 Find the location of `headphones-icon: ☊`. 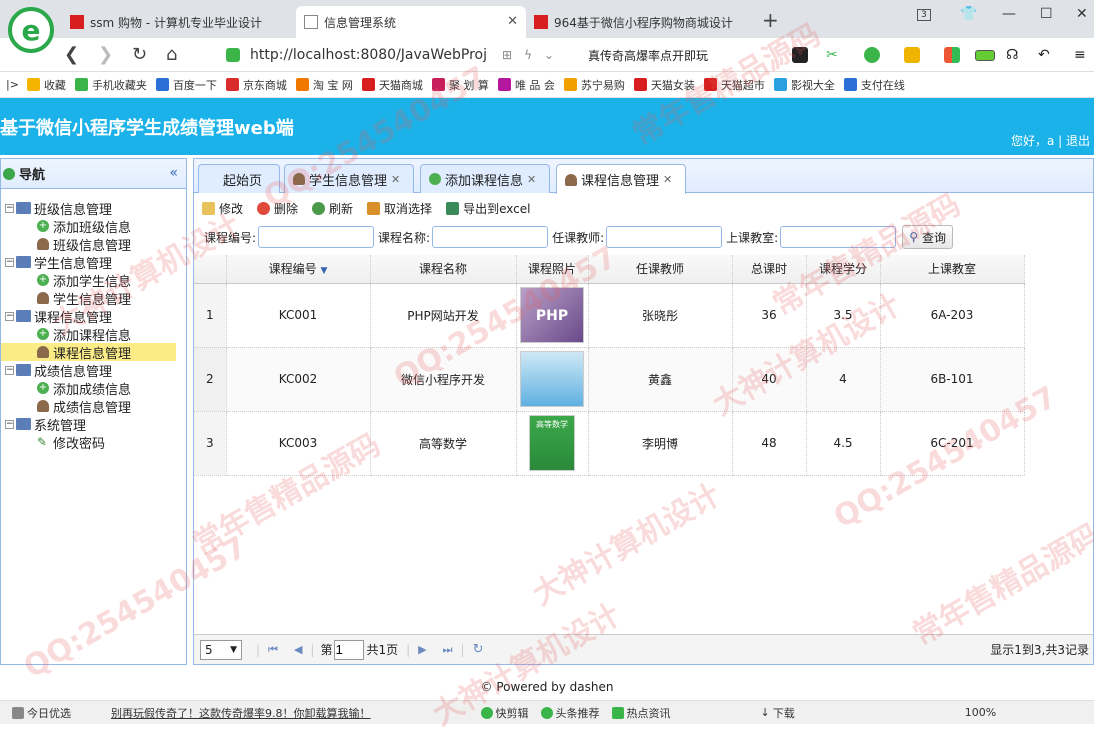

headphones-icon: ☊ is located at coordinates (1014, 55).